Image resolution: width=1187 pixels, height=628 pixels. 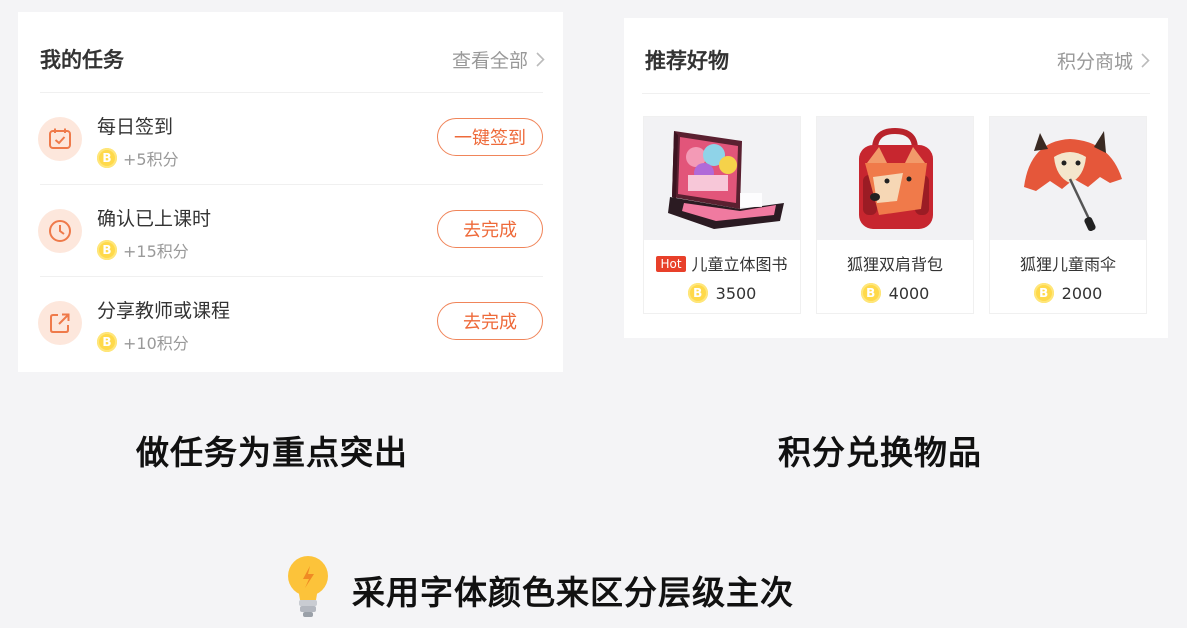 What do you see at coordinates (909, 293) in the screenshot?
I see `price-value: 4000` at bounding box center [909, 293].